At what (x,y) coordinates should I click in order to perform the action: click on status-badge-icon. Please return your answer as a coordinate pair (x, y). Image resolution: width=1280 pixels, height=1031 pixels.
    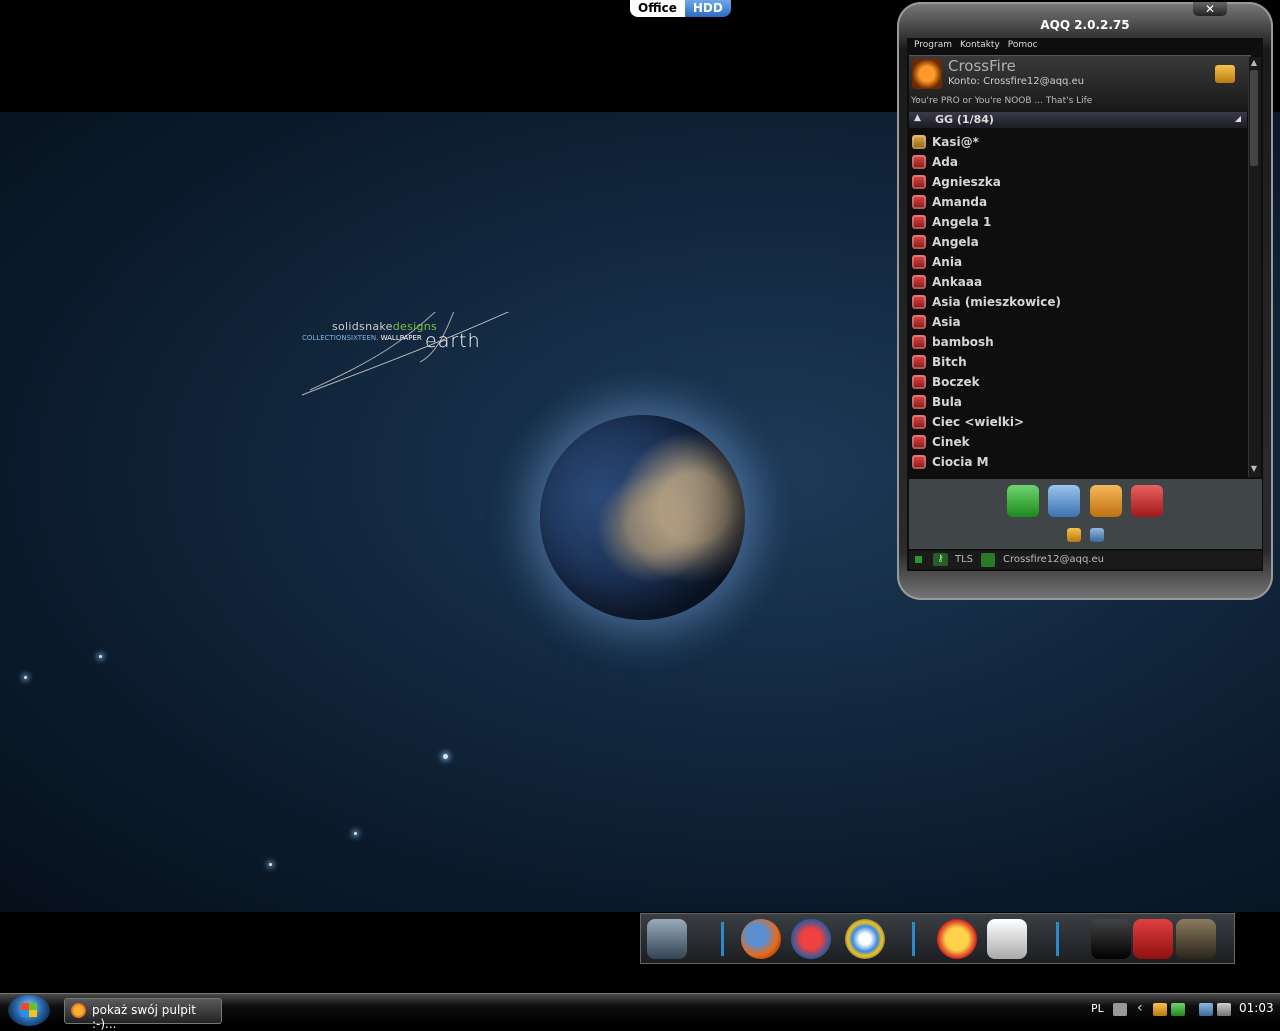
    Looking at the image, I should click on (1225, 74).